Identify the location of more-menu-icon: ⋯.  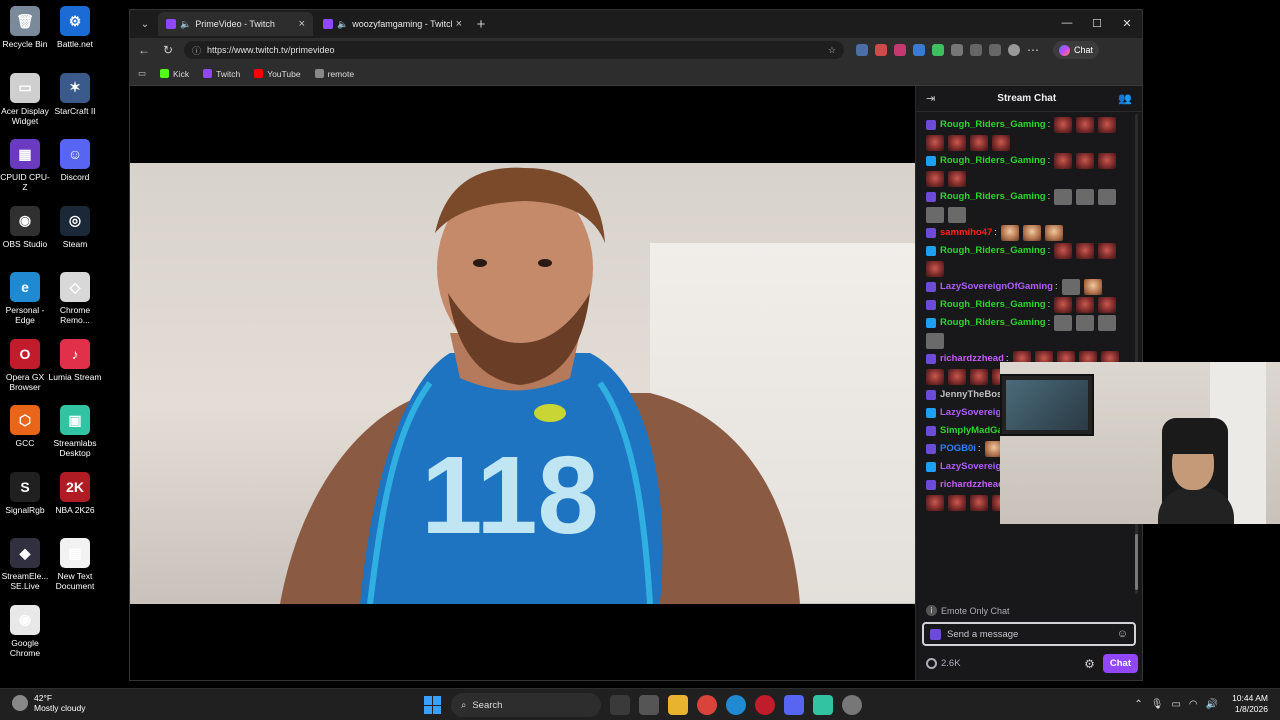
(1033, 50).